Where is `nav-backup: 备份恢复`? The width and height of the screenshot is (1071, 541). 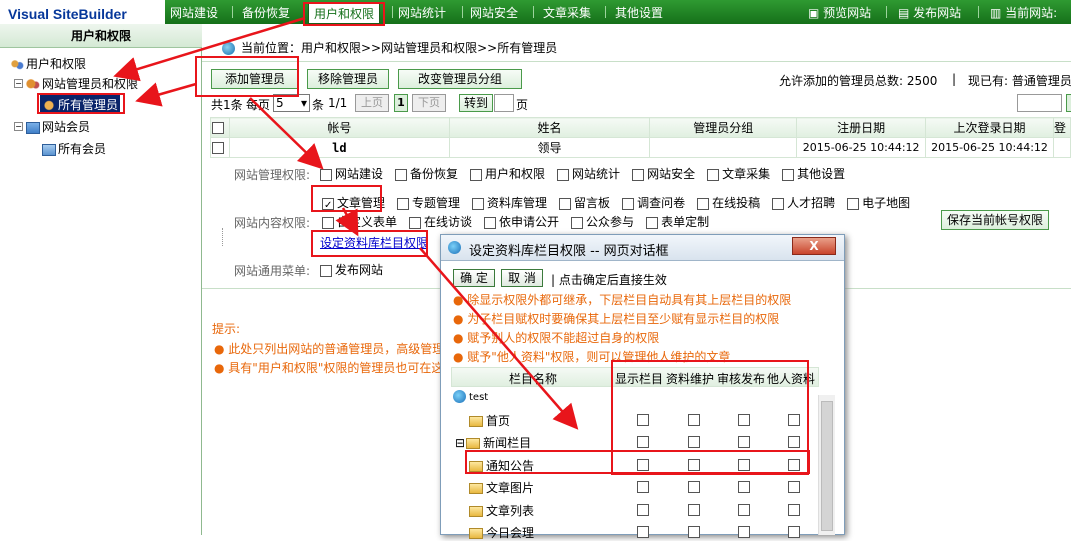 nav-backup: 备份恢复 is located at coordinates (266, 12).